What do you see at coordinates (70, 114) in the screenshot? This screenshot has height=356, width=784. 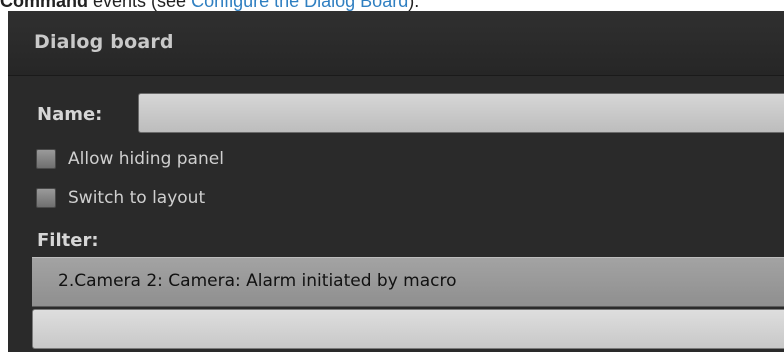 I see `name-label: Name:` at bounding box center [70, 114].